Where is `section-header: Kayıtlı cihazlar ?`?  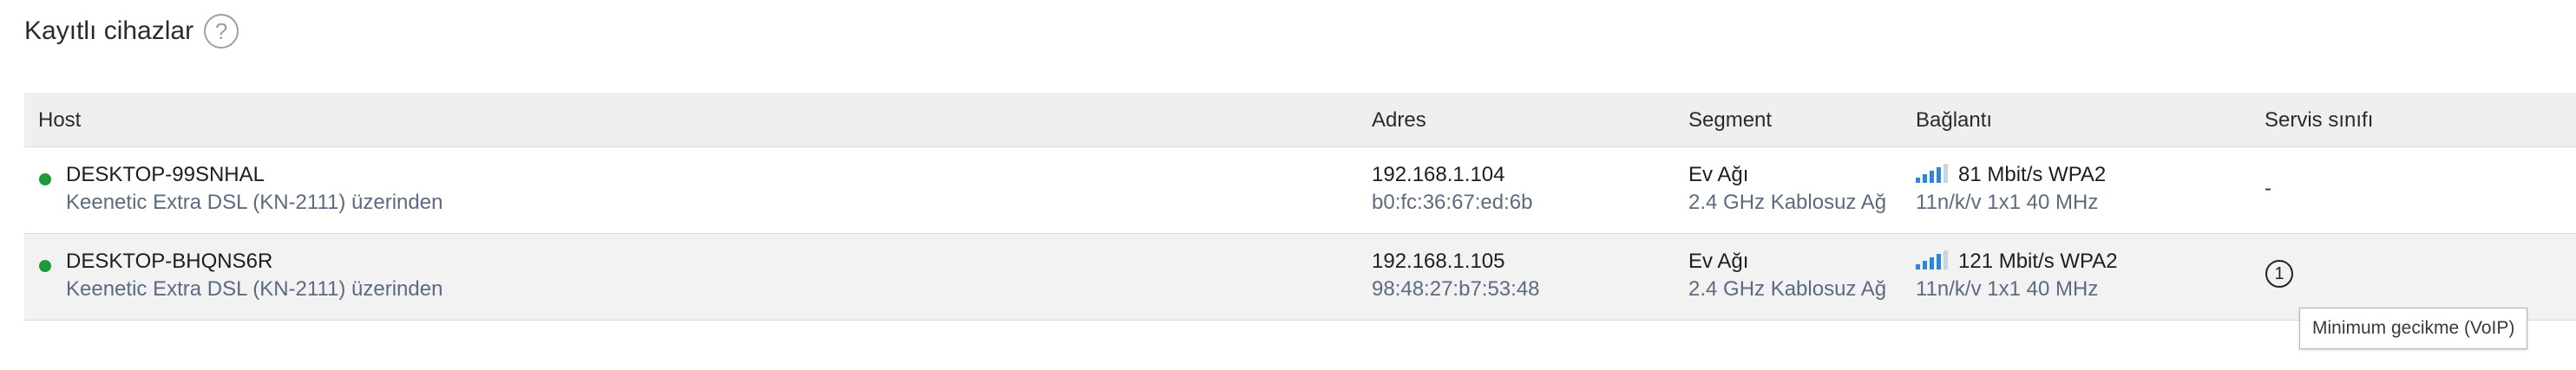
section-header: Kayıtlı cihazlar ? is located at coordinates (131, 31).